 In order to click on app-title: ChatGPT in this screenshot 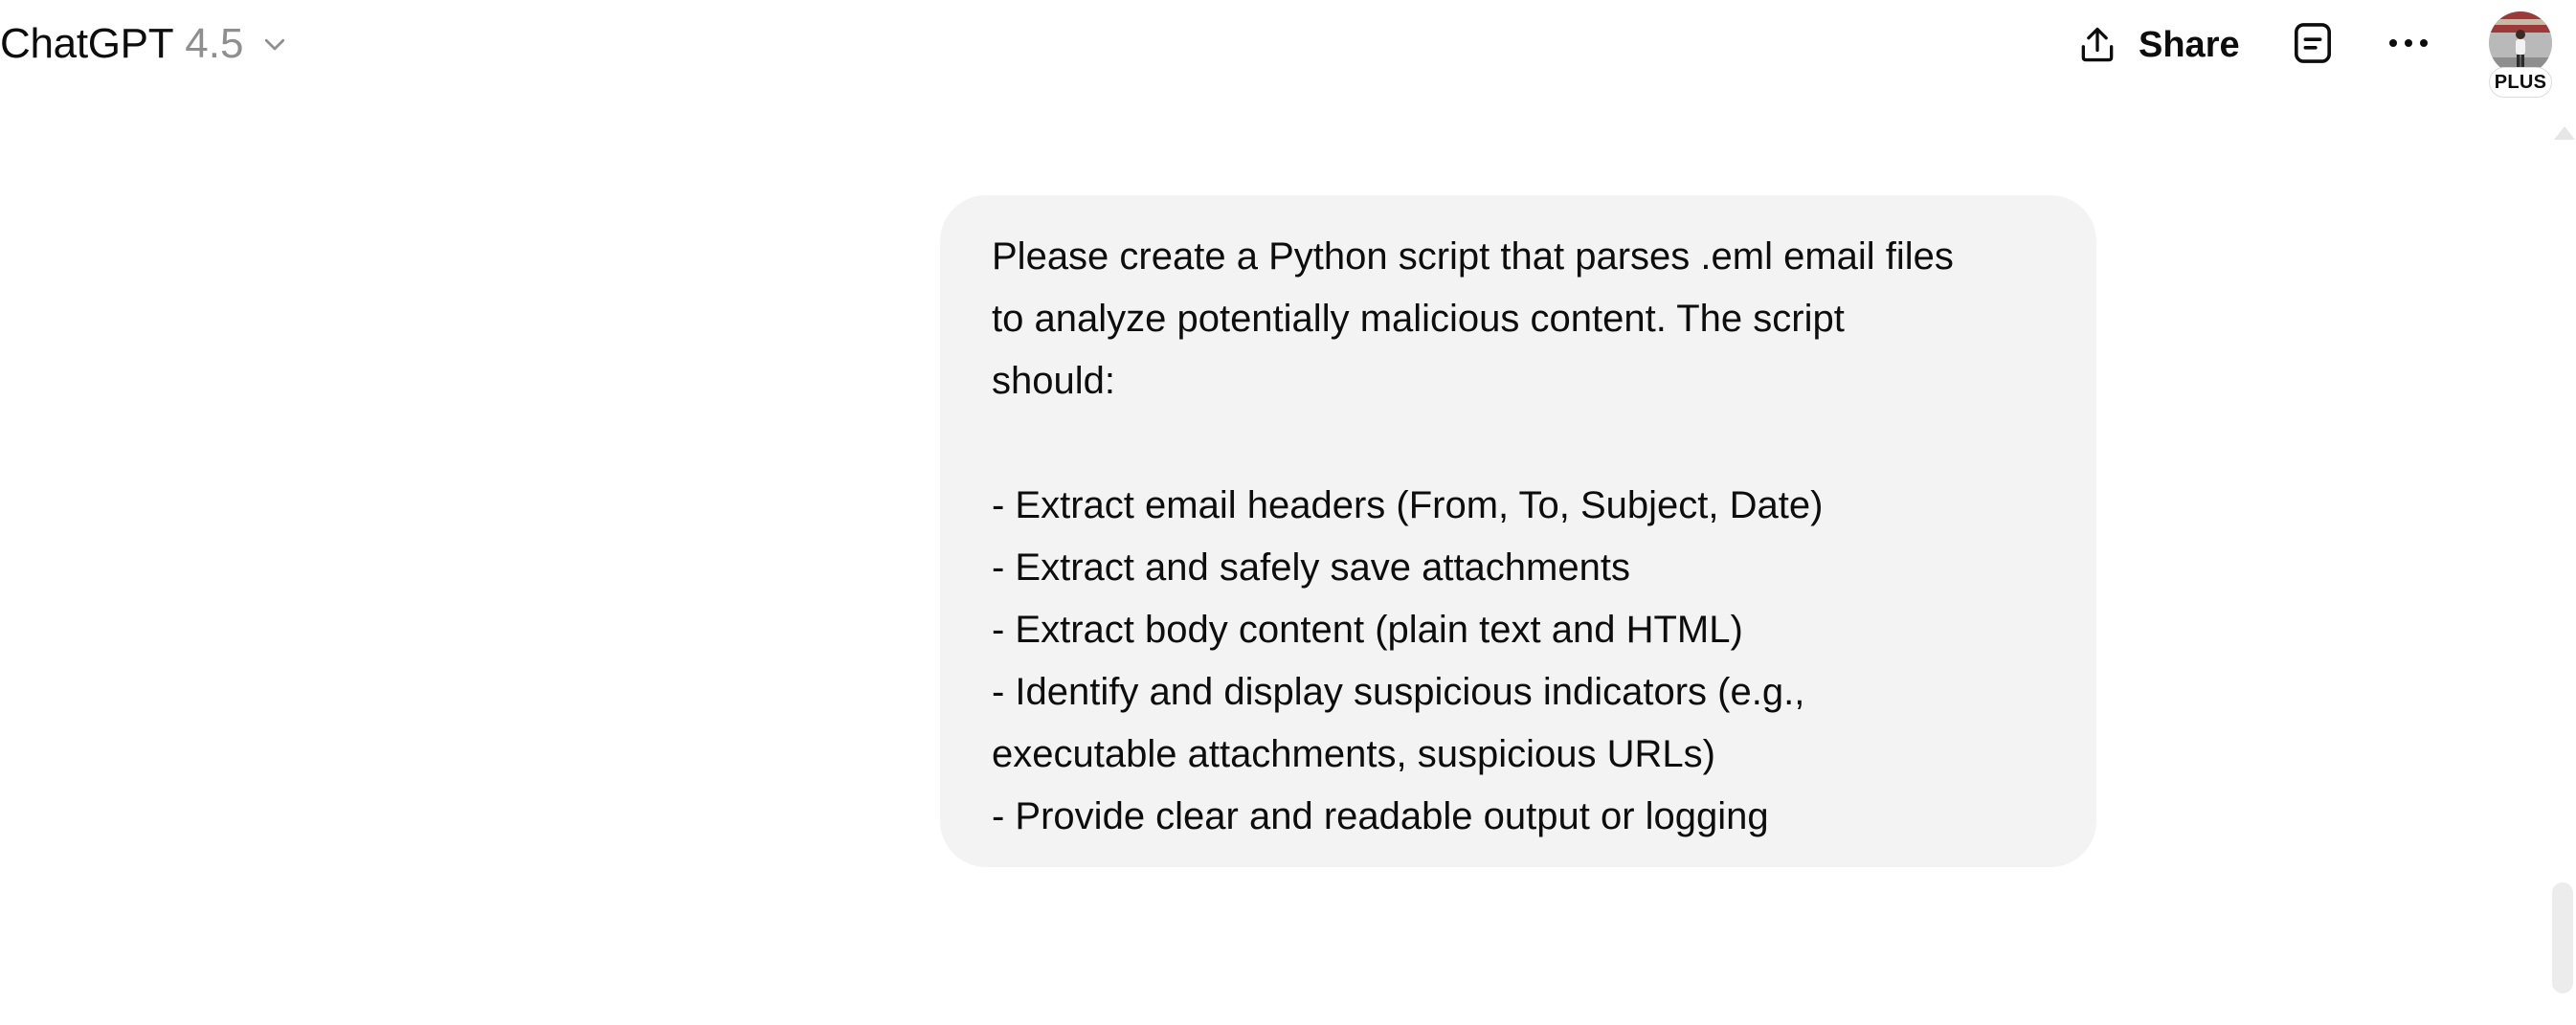, I will do `click(87, 43)`.